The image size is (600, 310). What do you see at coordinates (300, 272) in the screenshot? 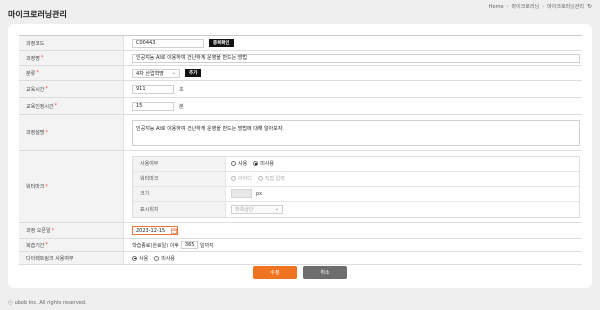
I see `form-actions: 수정 취소` at bounding box center [300, 272].